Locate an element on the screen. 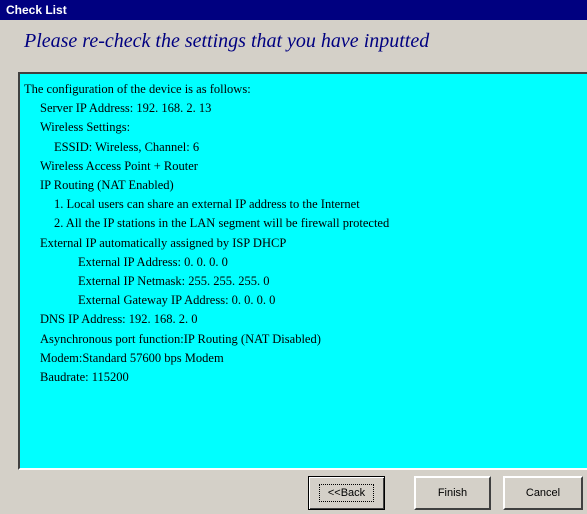  finish-button: Finish is located at coordinates (452, 493).